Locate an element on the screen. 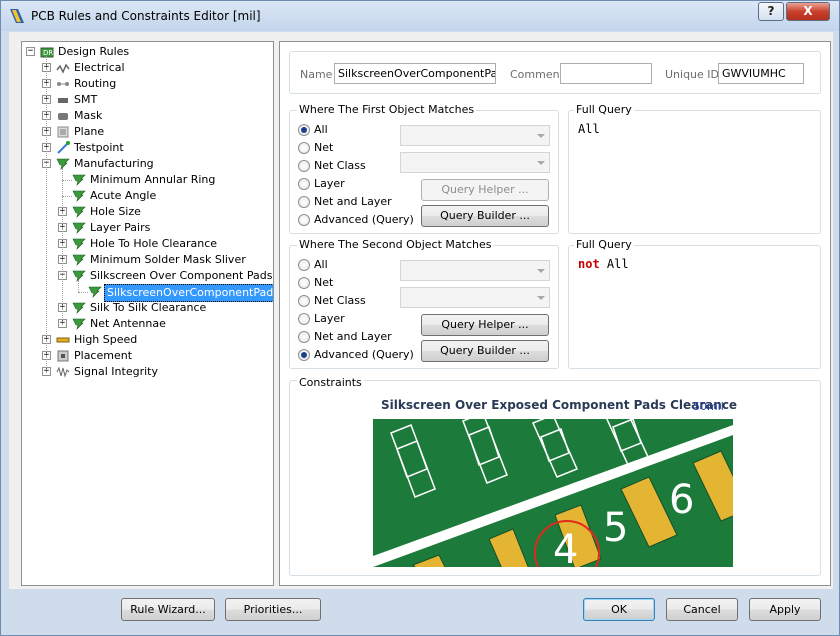 Image resolution: width=840 pixels, height=636 pixels. tree-item-silkscreenovercomponentpads: SilkscreenOverComponentPads is located at coordinates (147, 293).